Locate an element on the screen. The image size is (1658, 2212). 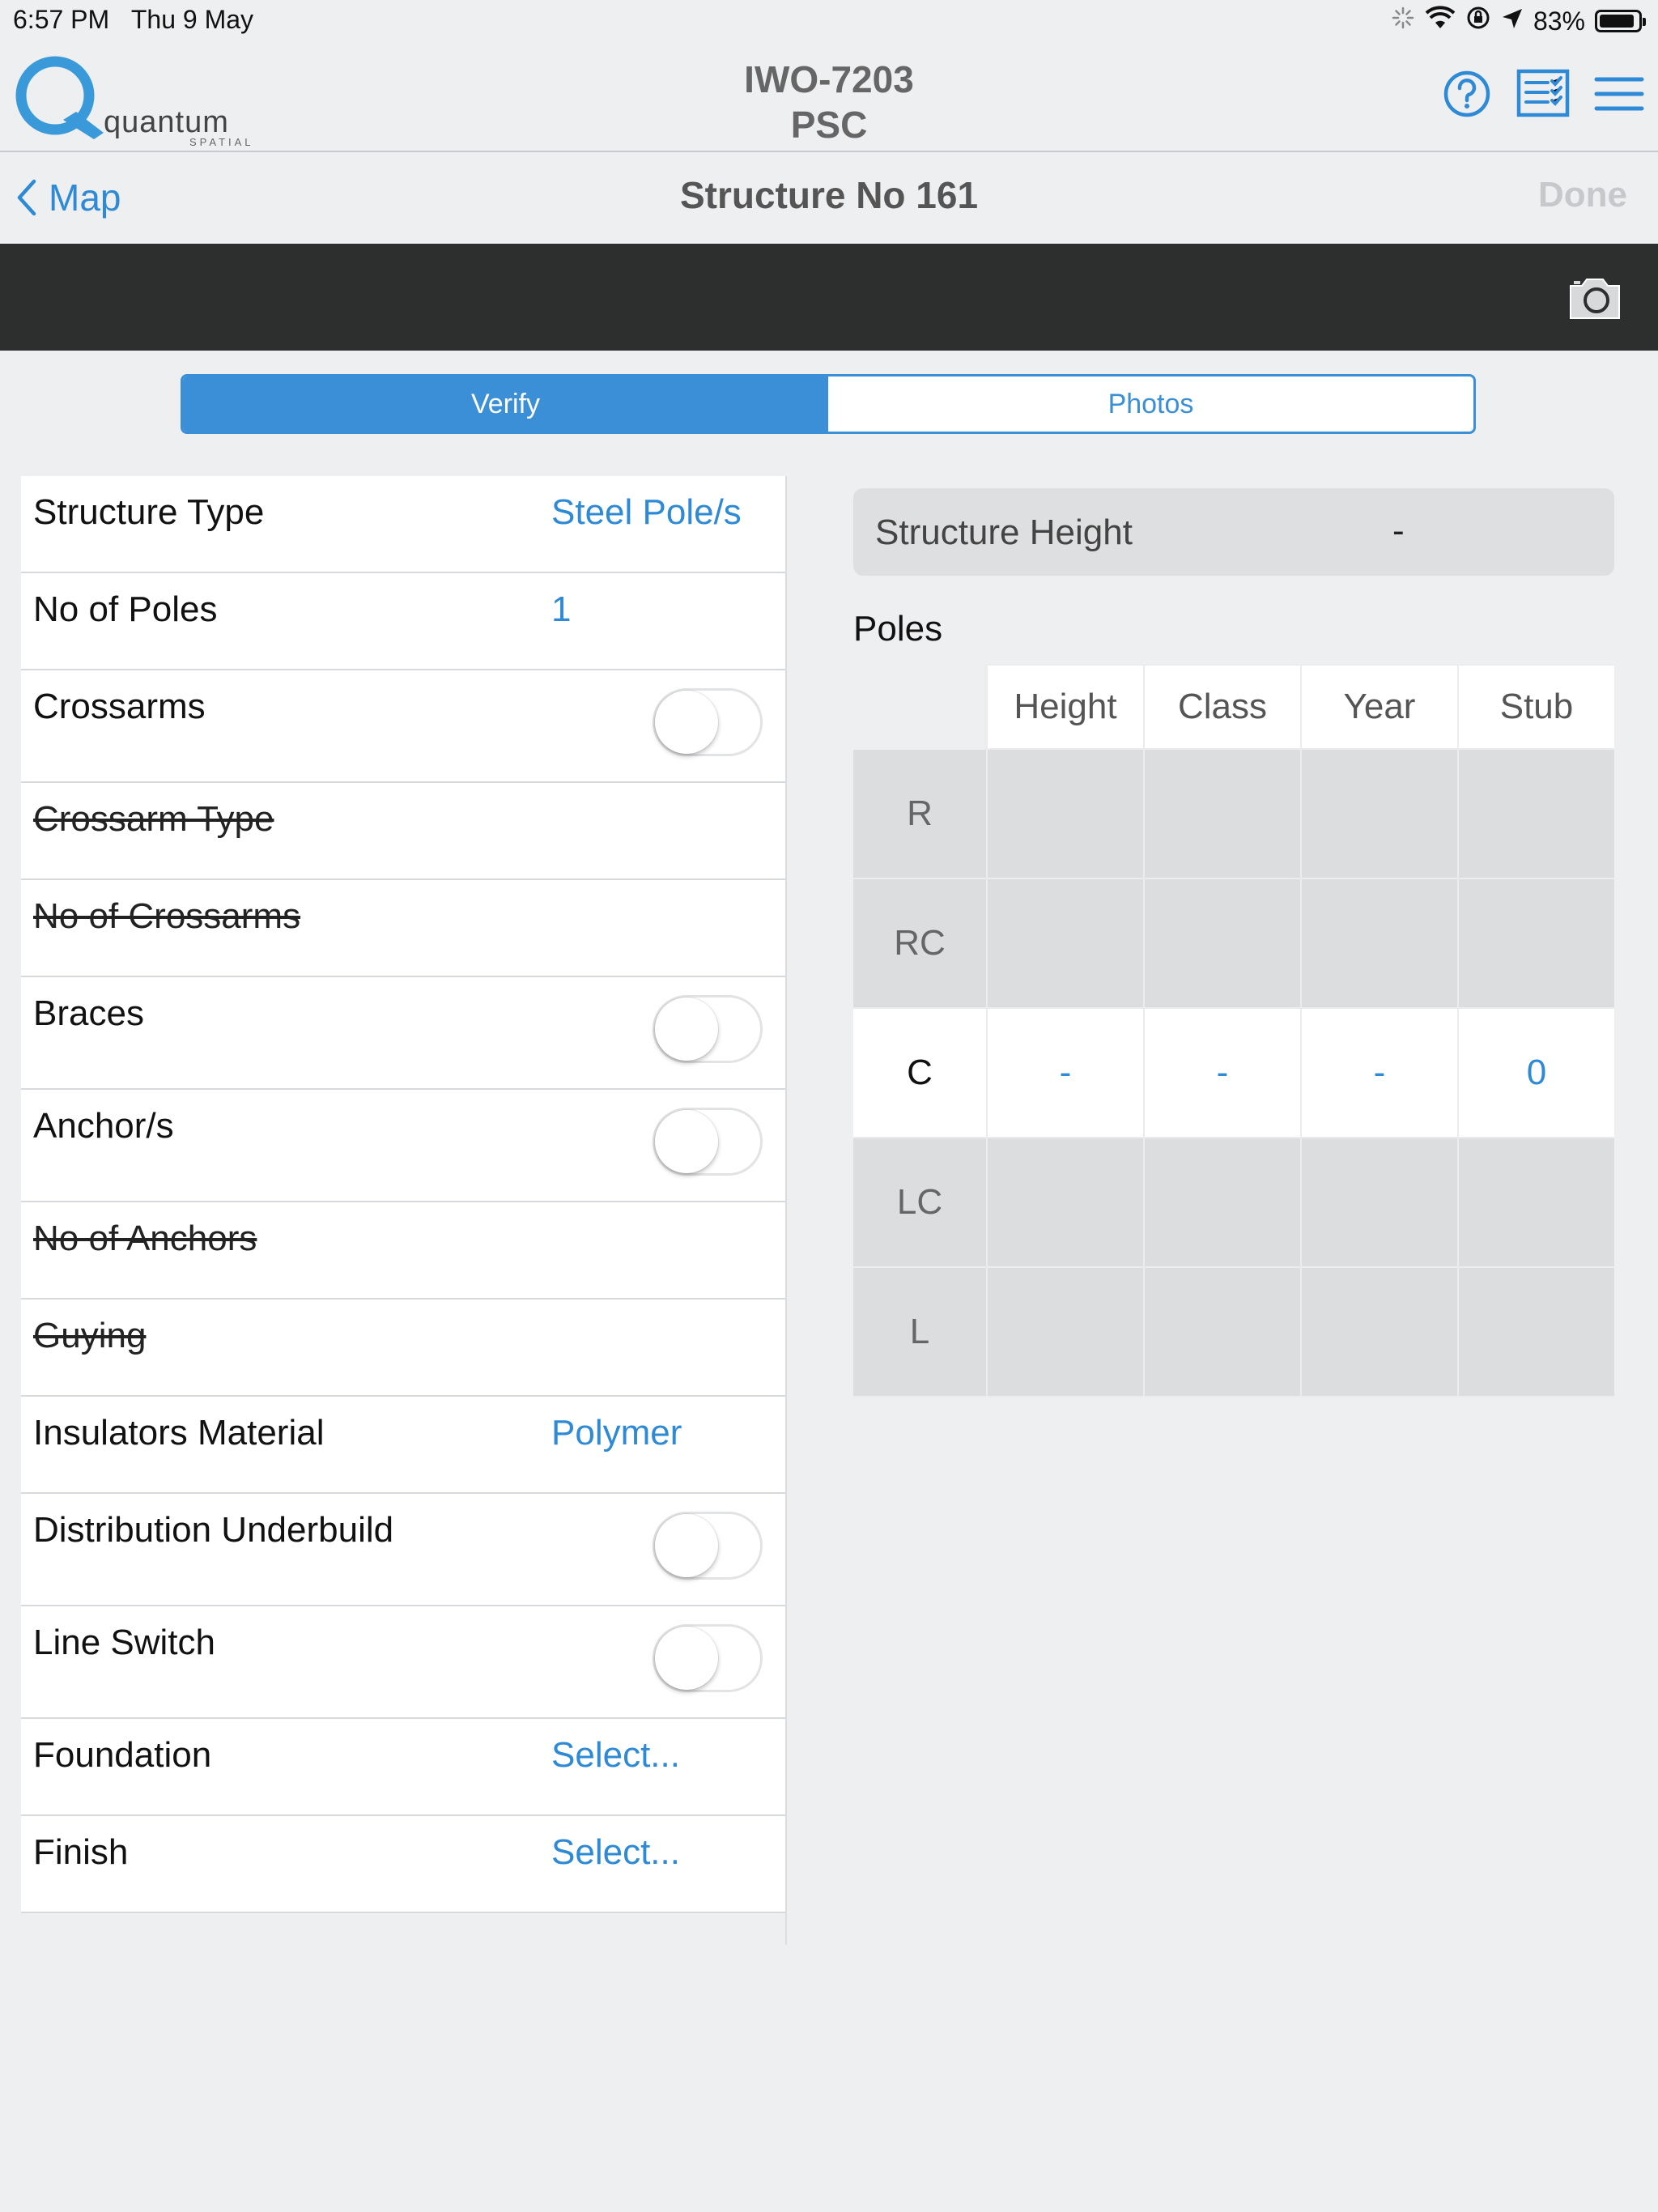
wifi-icon is located at coordinates (1440, 21).